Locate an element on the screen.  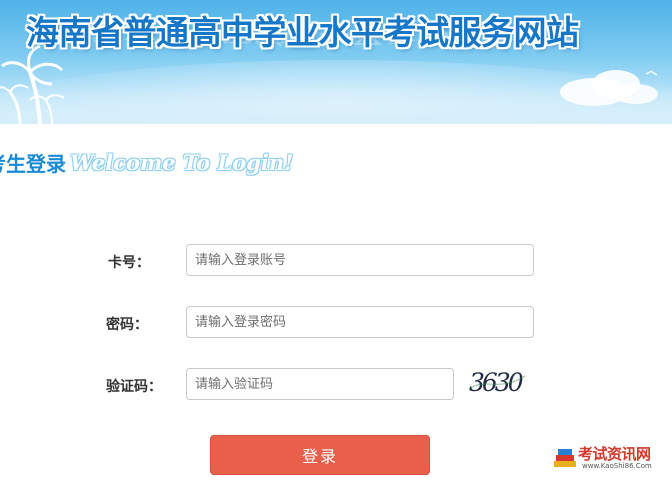
login-button: 登录 is located at coordinates (320, 455).